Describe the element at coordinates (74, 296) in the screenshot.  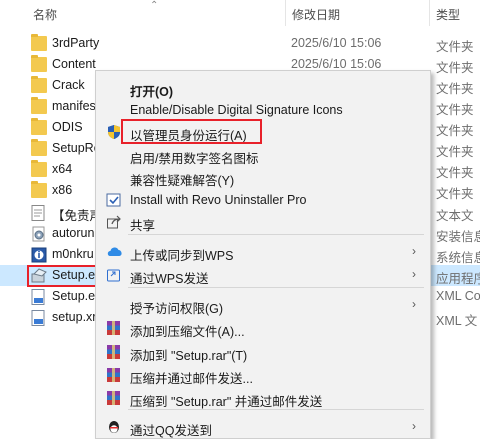
I see `file-name: Setup.e` at that location.